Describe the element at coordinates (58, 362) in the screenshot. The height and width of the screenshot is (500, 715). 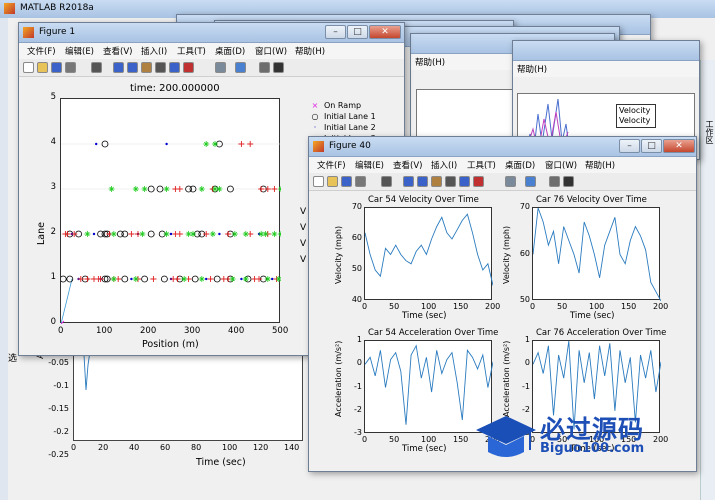
I see `y-tick-label: -0.05` at that location.